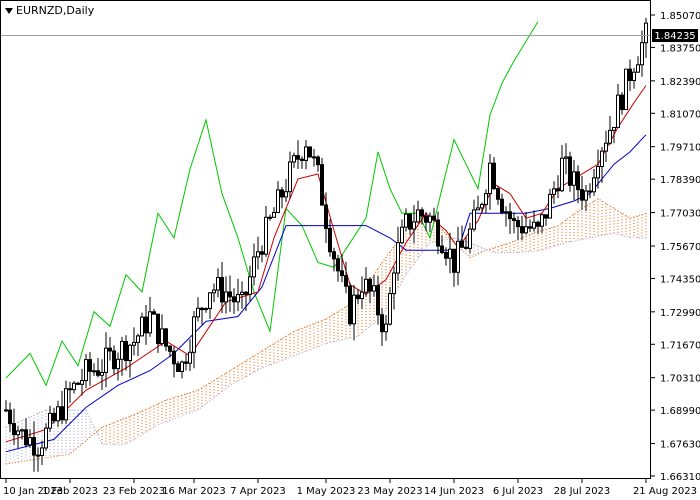 The width and height of the screenshot is (700, 500). Describe the element at coordinates (680, 247) in the screenshot. I see `price-tick-label: 1.75670` at that location.